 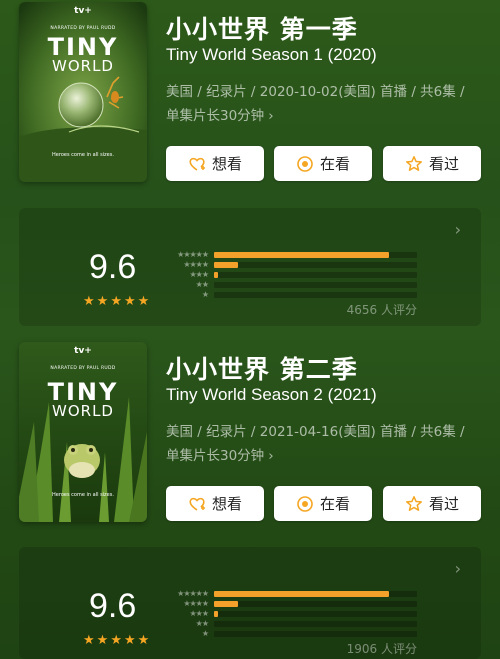 I want to click on season-title-en: Tiny World Season 1 (2020), so click(x=271, y=54).